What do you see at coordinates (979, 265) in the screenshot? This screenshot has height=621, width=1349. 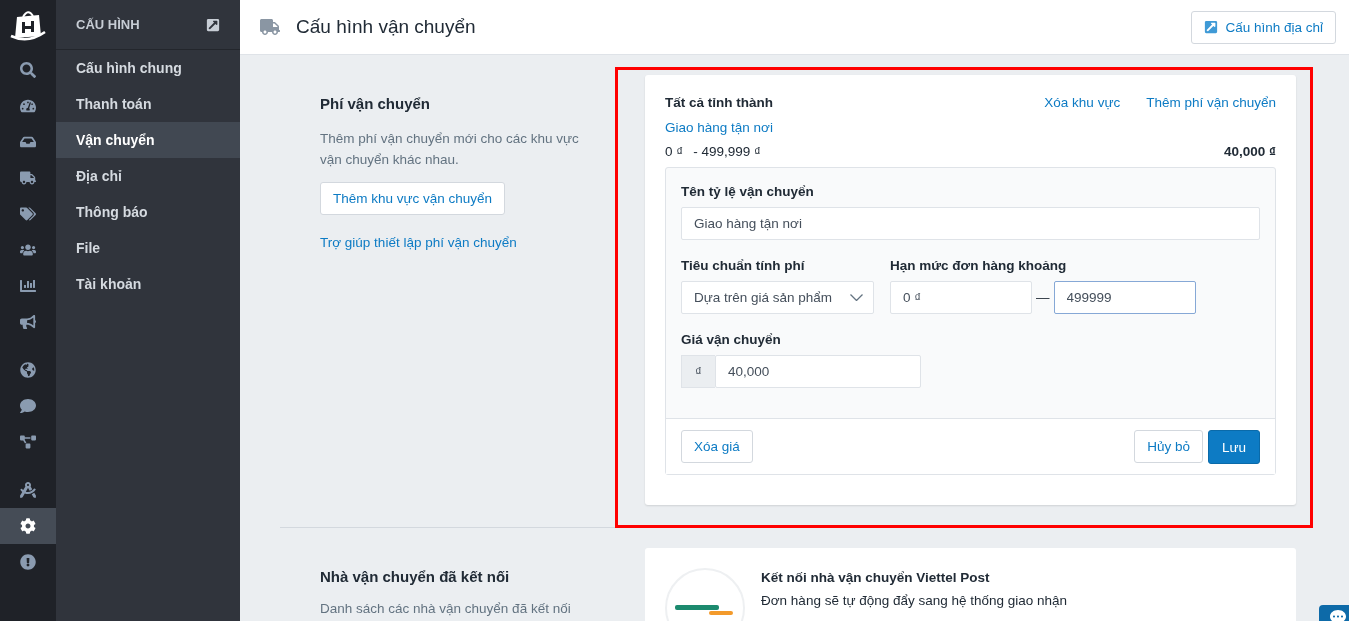 I see `field-label: Hạn mức đơn hàng khoảng` at bounding box center [979, 265].